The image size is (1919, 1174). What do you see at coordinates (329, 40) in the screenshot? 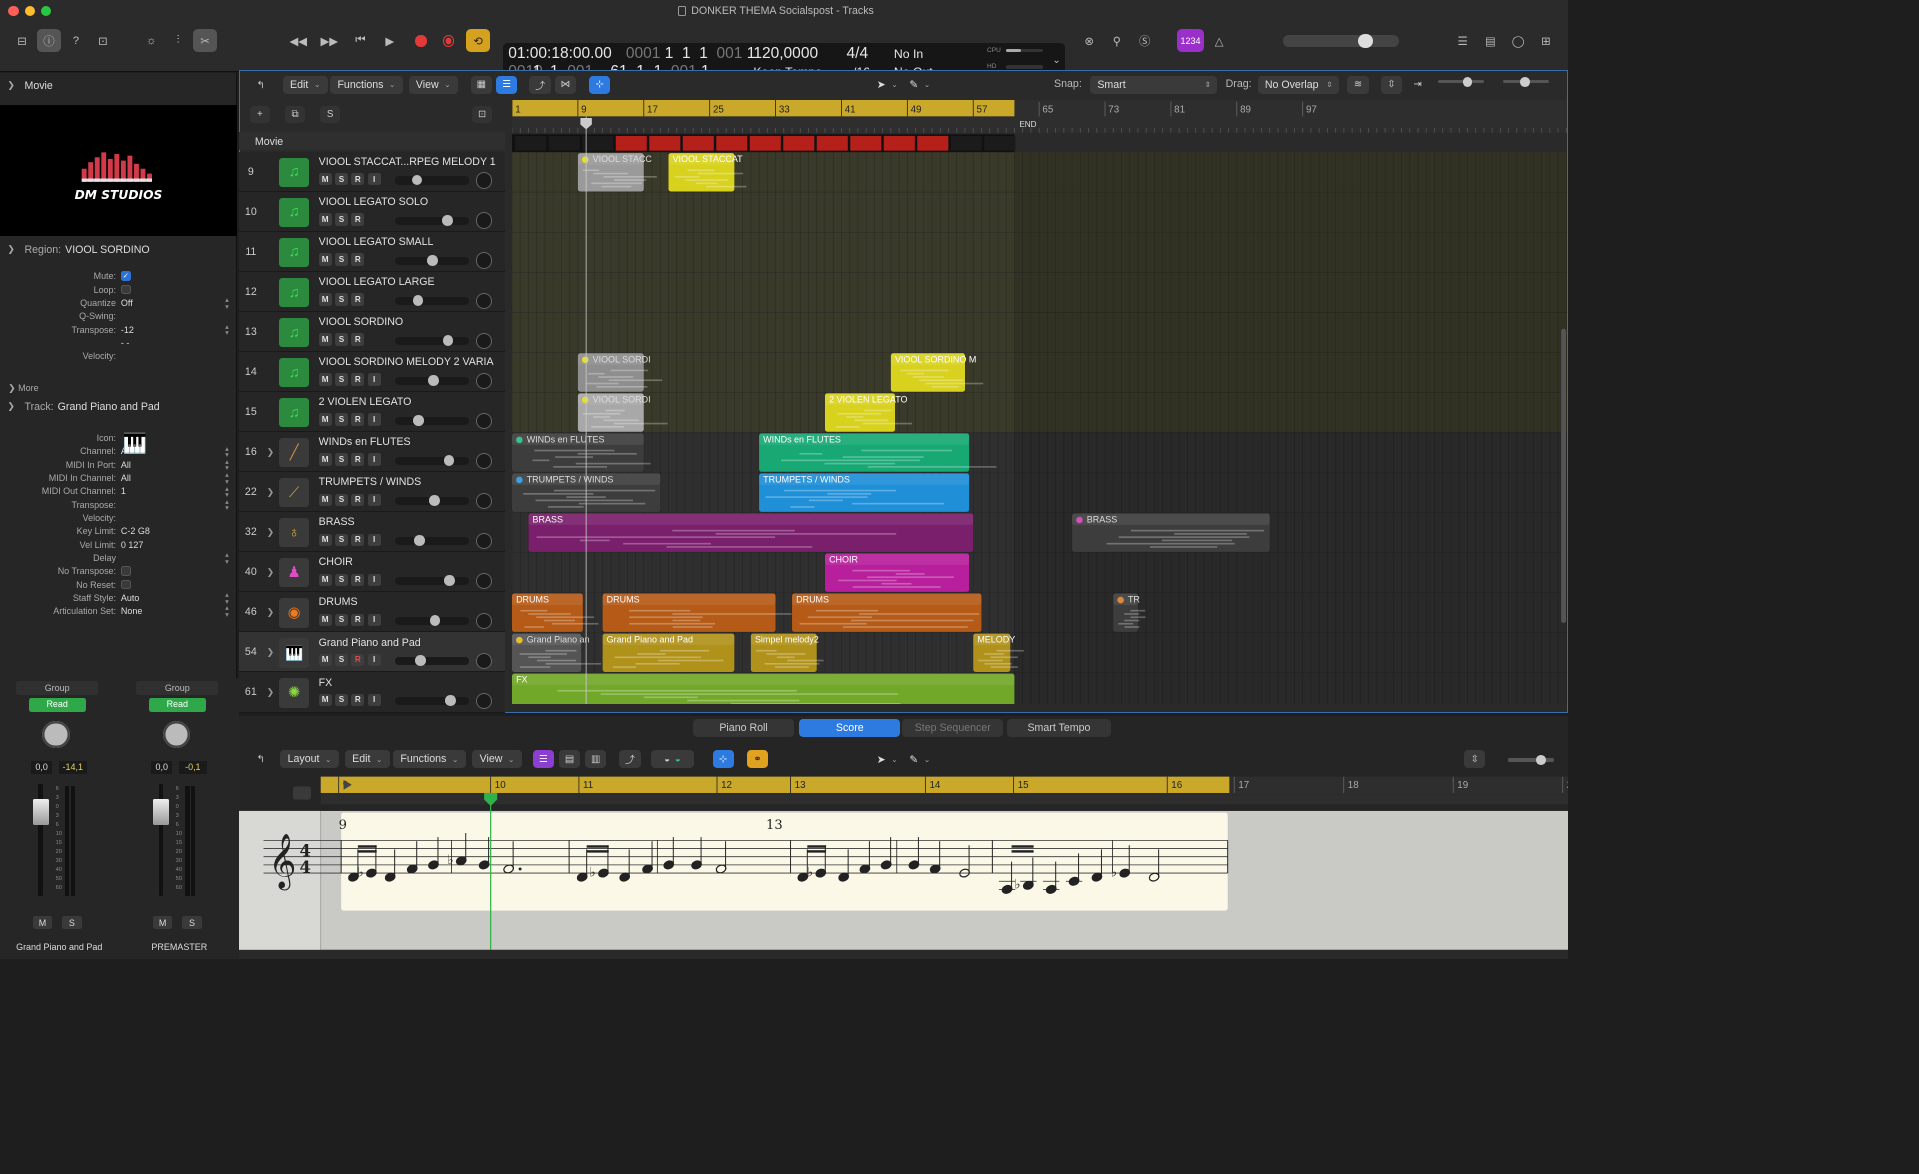
I see `fast-forward-button: ▶▶` at bounding box center [329, 40].